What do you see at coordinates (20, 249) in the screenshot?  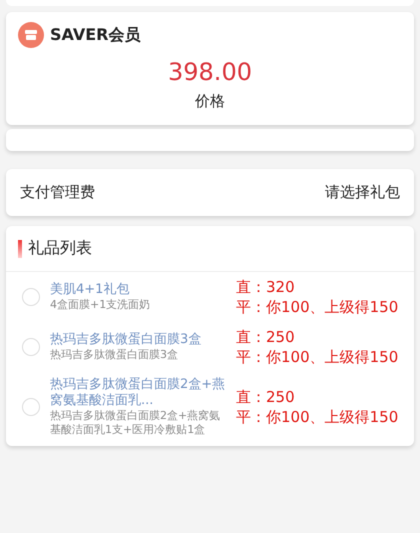 I see `section-marker` at bounding box center [20, 249].